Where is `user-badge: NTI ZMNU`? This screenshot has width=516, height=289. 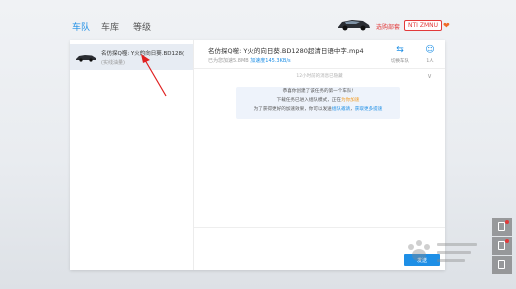
user-badge: NTI ZMNU is located at coordinates (423, 25).